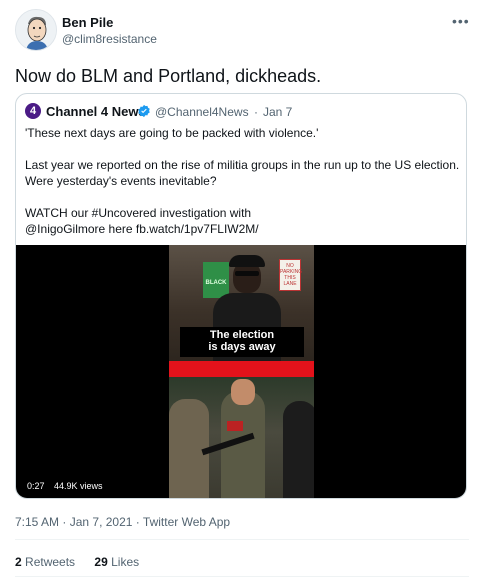 This screenshot has height=578, width=484. I want to click on retweets-count: 2, so click(18, 562).